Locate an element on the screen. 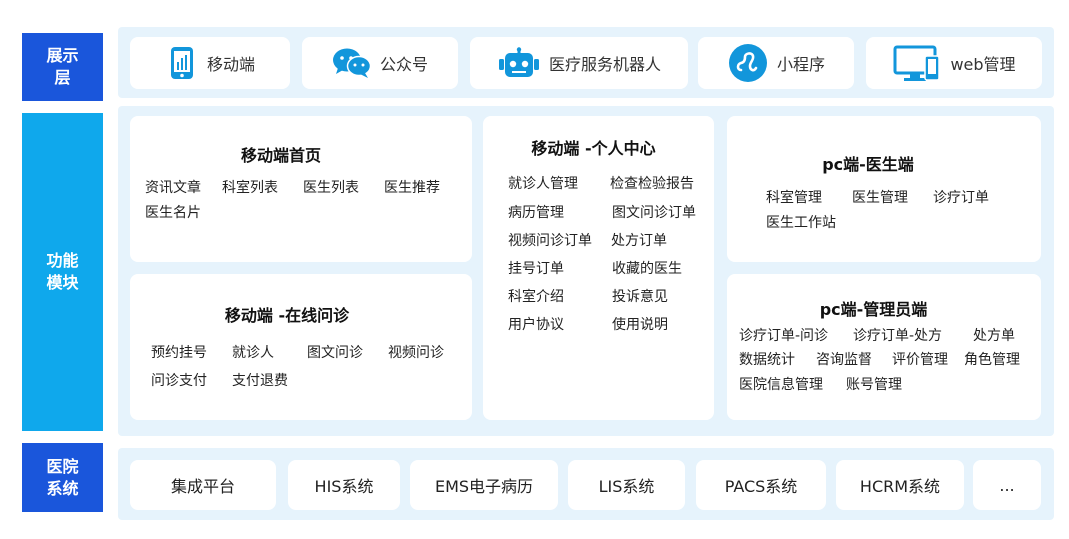 This screenshot has width=1069, height=539. hospital-layer-label: 医院系统 is located at coordinates (62, 477).